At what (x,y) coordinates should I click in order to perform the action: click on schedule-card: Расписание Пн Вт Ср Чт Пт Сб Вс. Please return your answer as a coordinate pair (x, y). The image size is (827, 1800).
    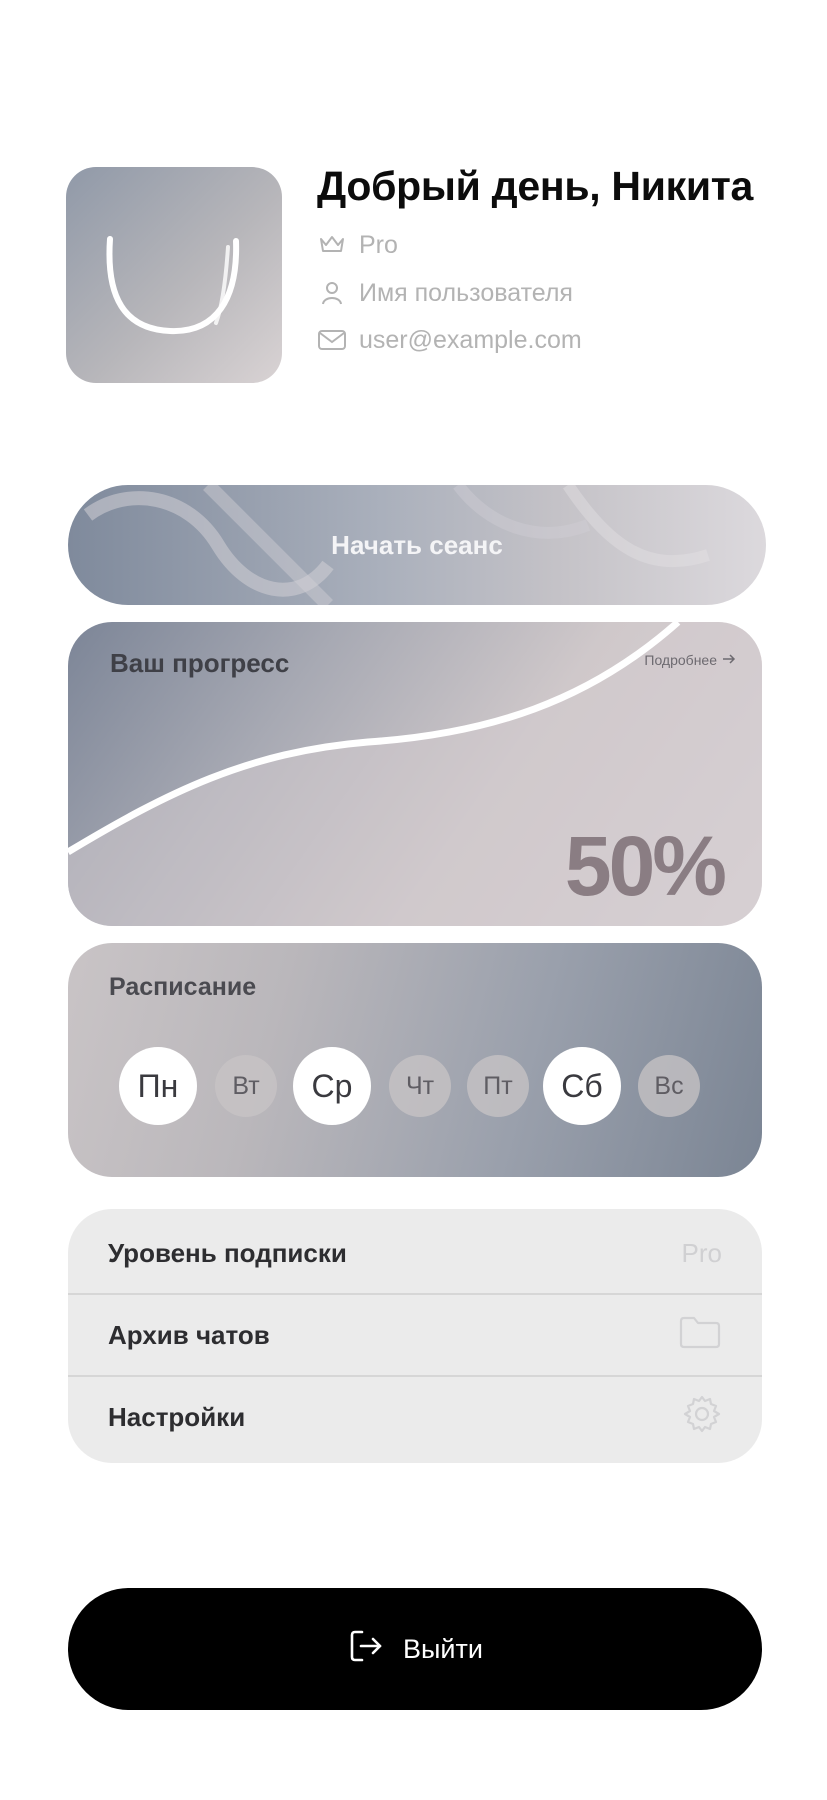
    Looking at the image, I should click on (415, 1060).